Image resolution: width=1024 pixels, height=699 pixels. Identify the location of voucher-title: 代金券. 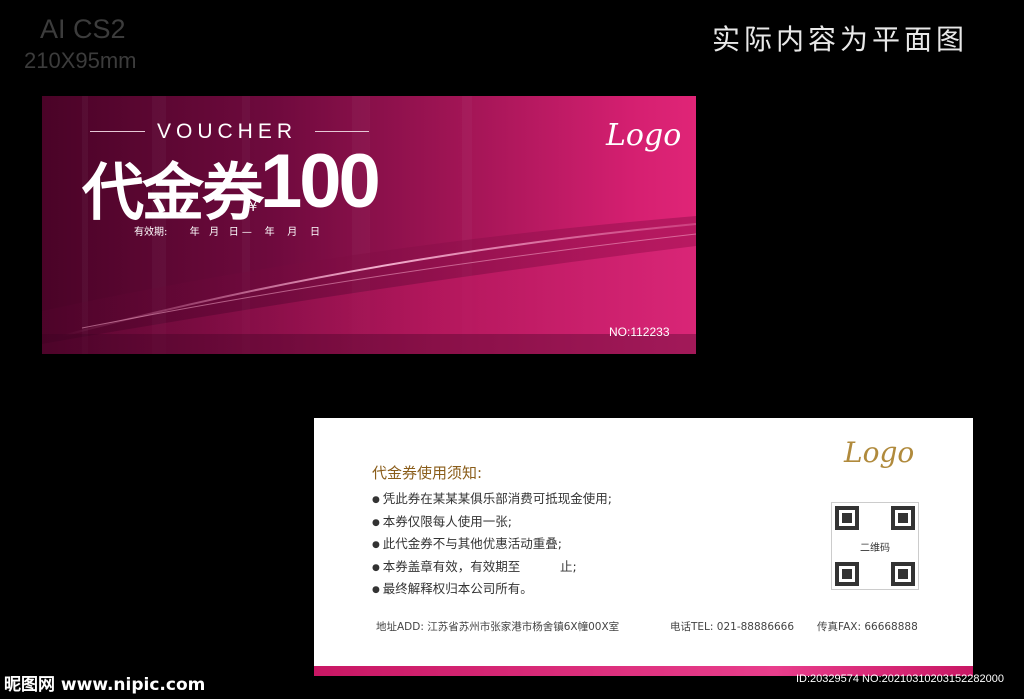
(173, 192).